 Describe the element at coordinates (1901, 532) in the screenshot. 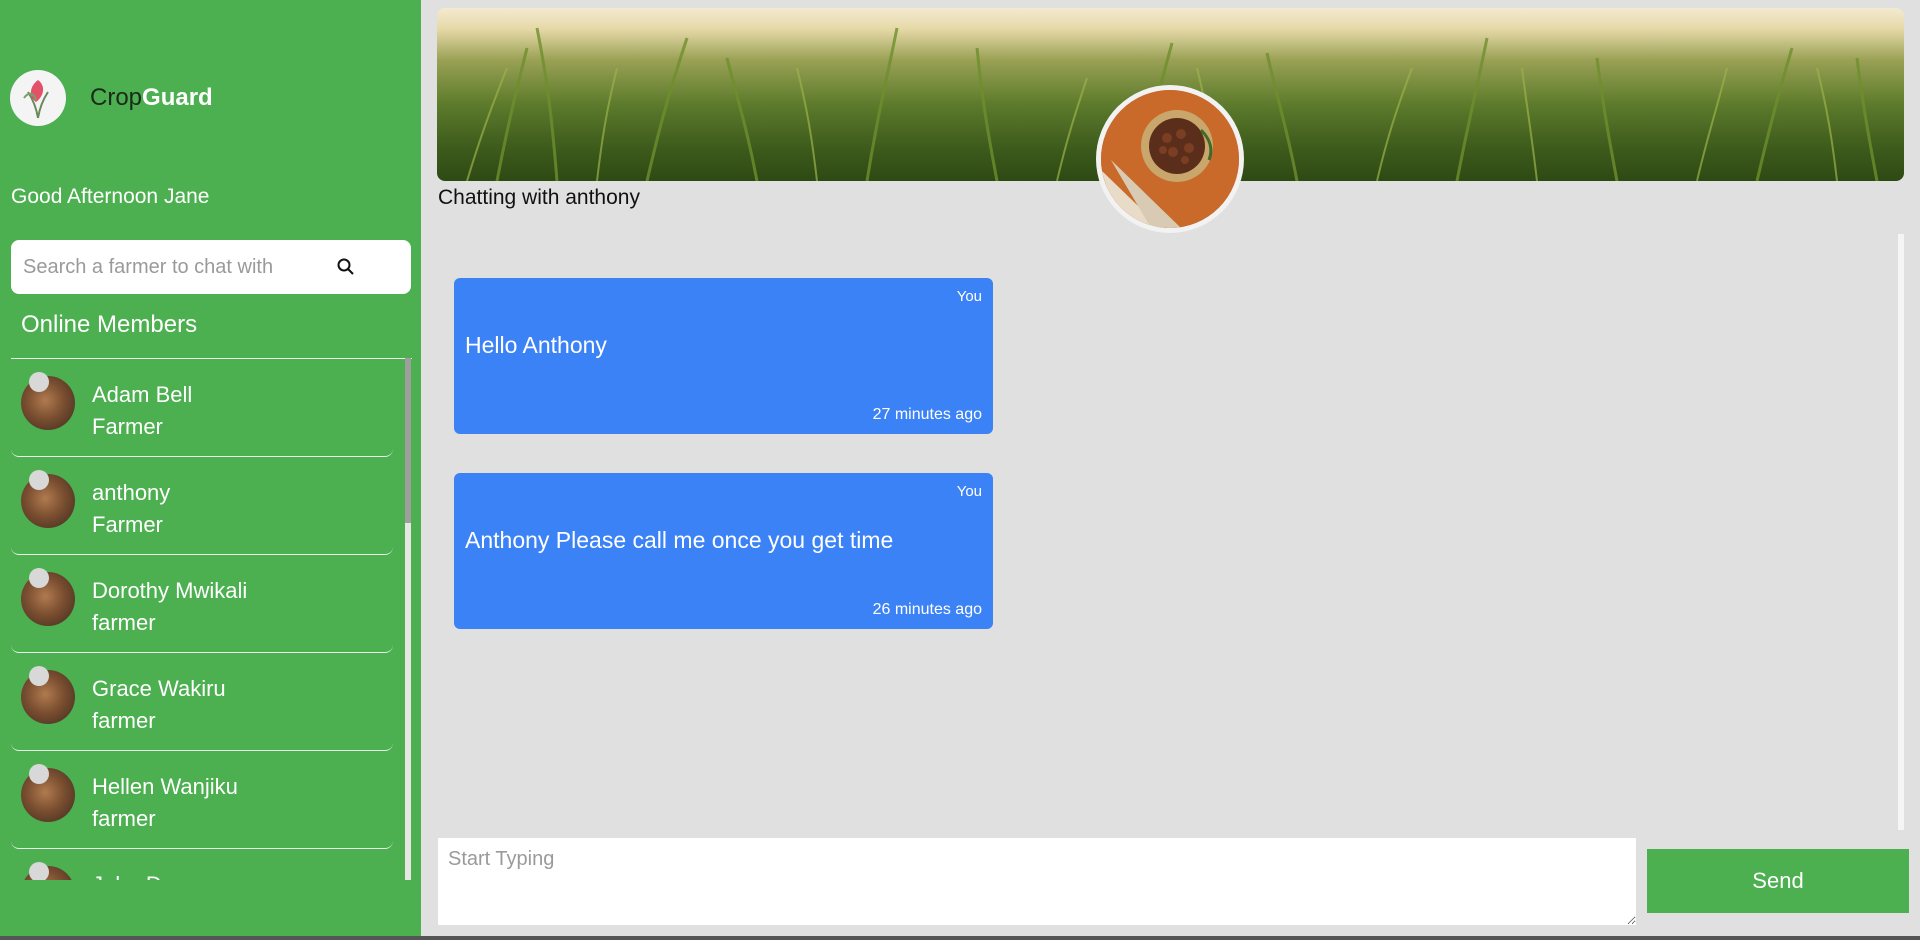

I see `chat-scrollbar` at that location.